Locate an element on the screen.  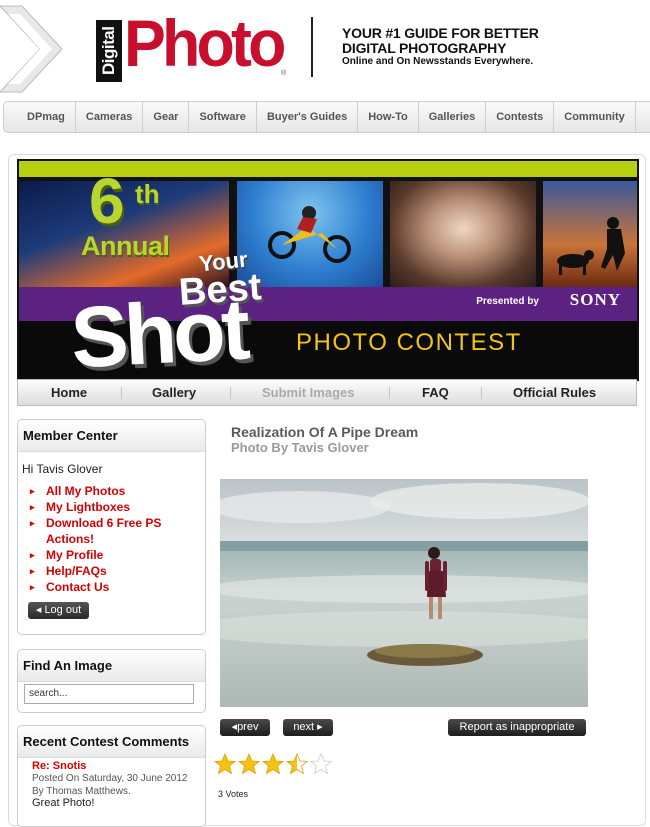
banner-number-6: 6 is located at coordinates (107, 201).